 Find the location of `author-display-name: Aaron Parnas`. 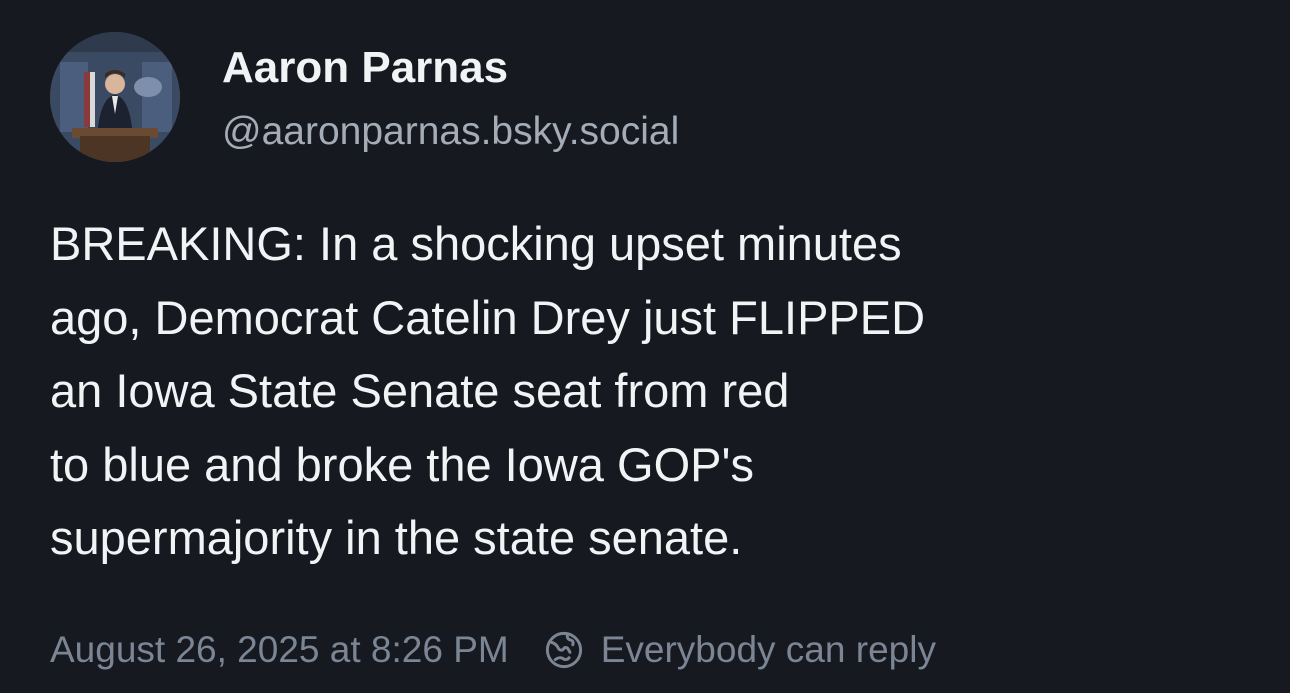

author-display-name: Aaron Parnas is located at coordinates (365, 68).